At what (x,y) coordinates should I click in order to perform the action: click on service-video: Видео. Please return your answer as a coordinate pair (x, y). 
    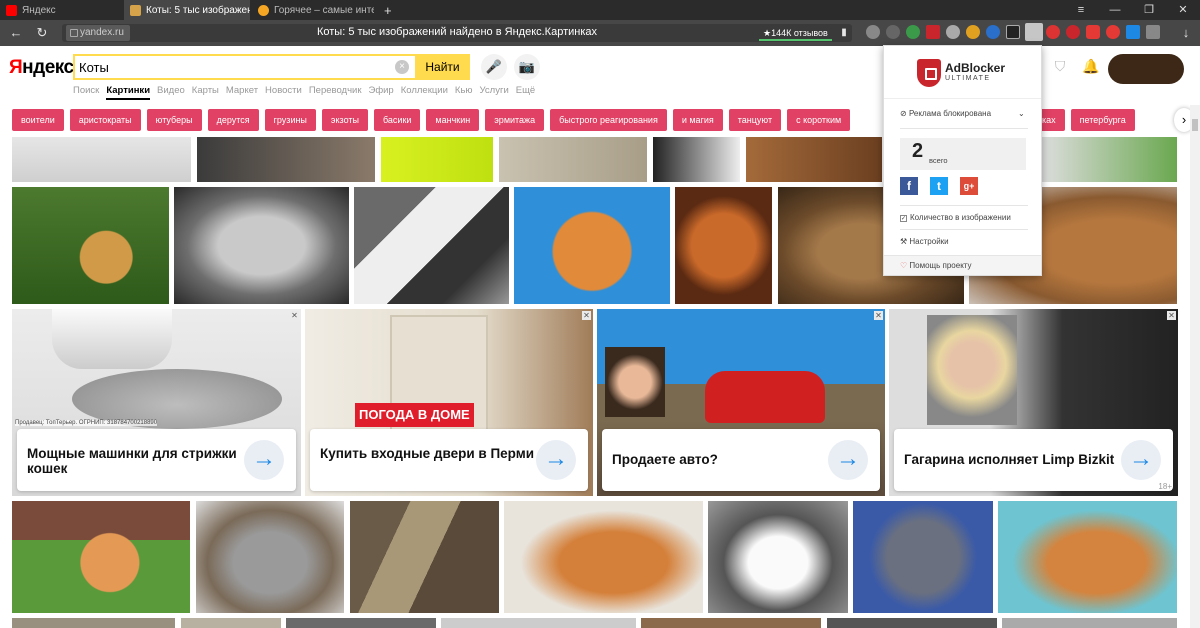
    Looking at the image, I should click on (171, 90).